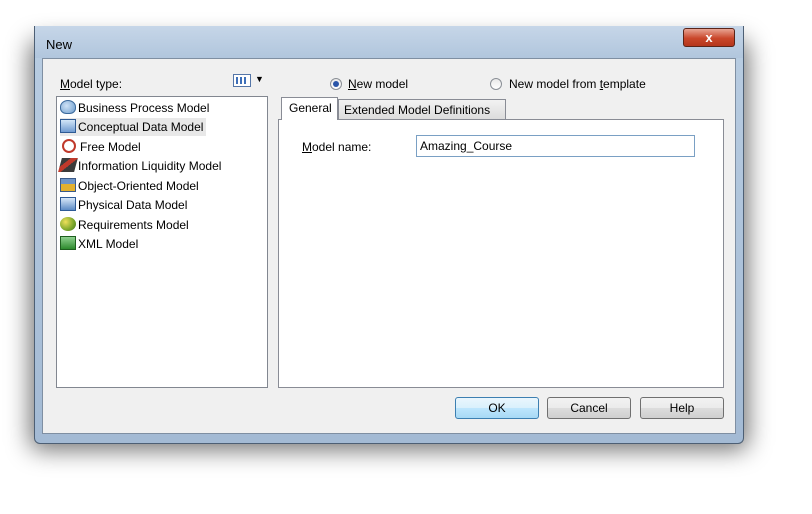  What do you see at coordinates (682, 408) in the screenshot?
I see `help-button: Help` at bounding box center [682, 408].